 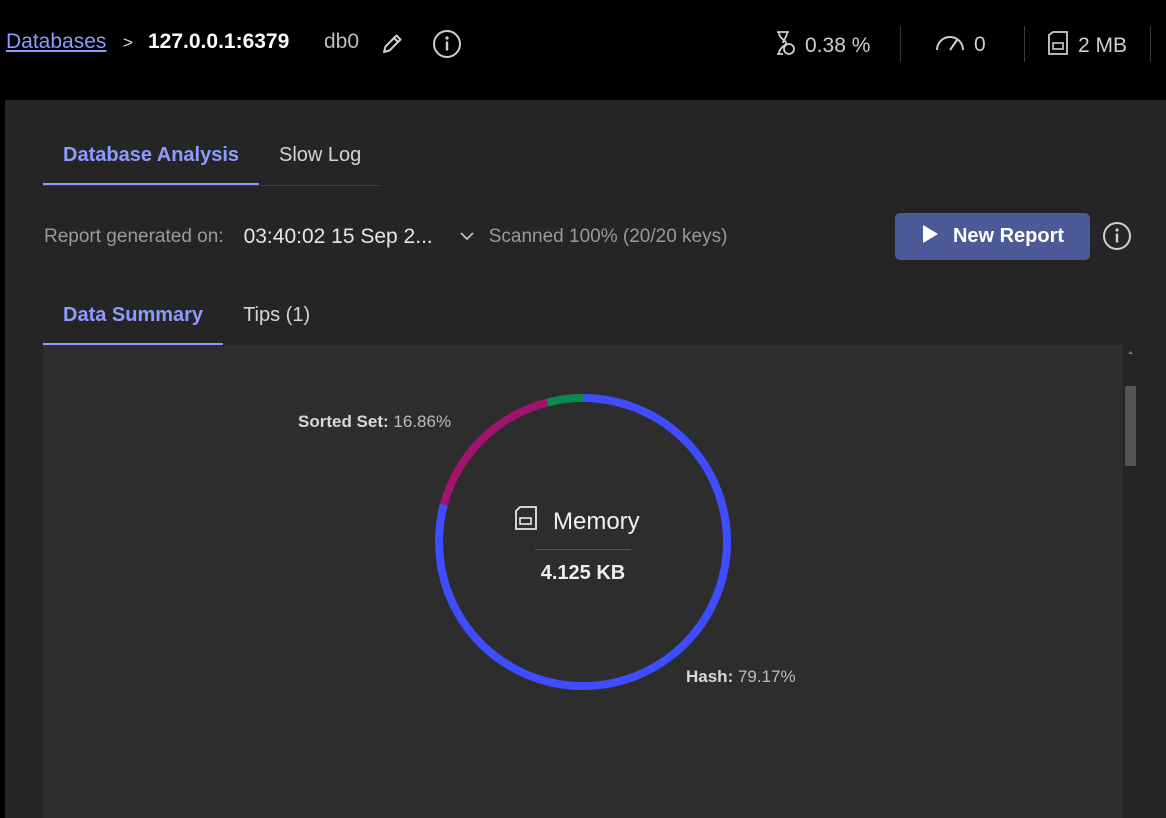 I want to click on ops-value: 0, so click(x=980, y=44).